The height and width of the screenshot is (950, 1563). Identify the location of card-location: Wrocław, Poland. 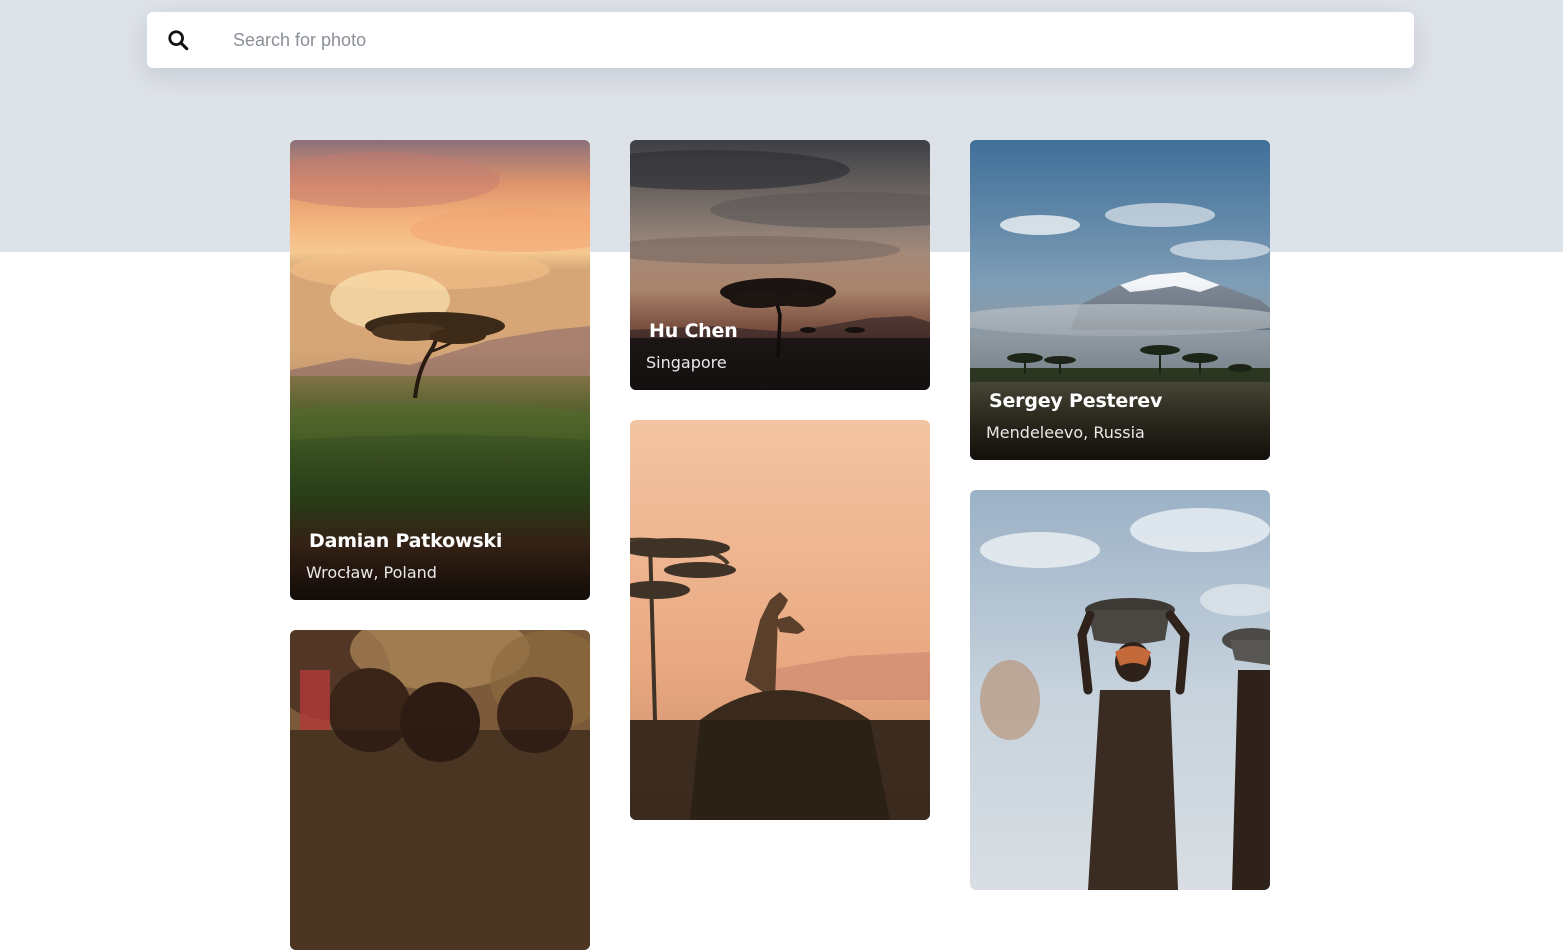
(371, 572).